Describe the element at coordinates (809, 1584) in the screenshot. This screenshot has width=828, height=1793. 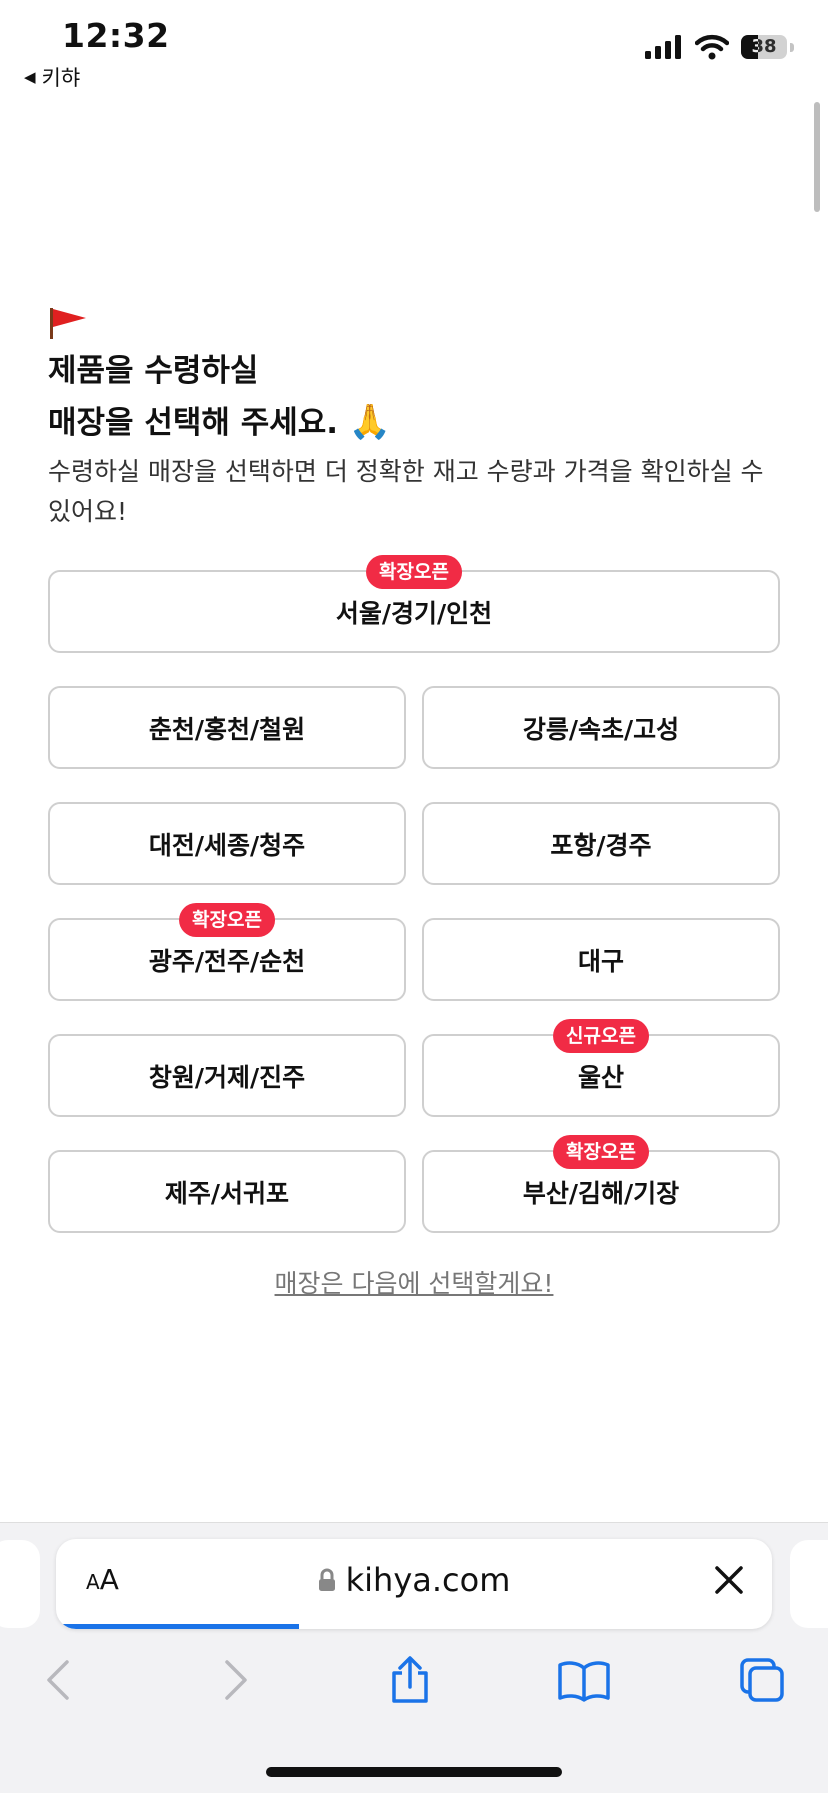
I see `next-tab-peek` at that location.